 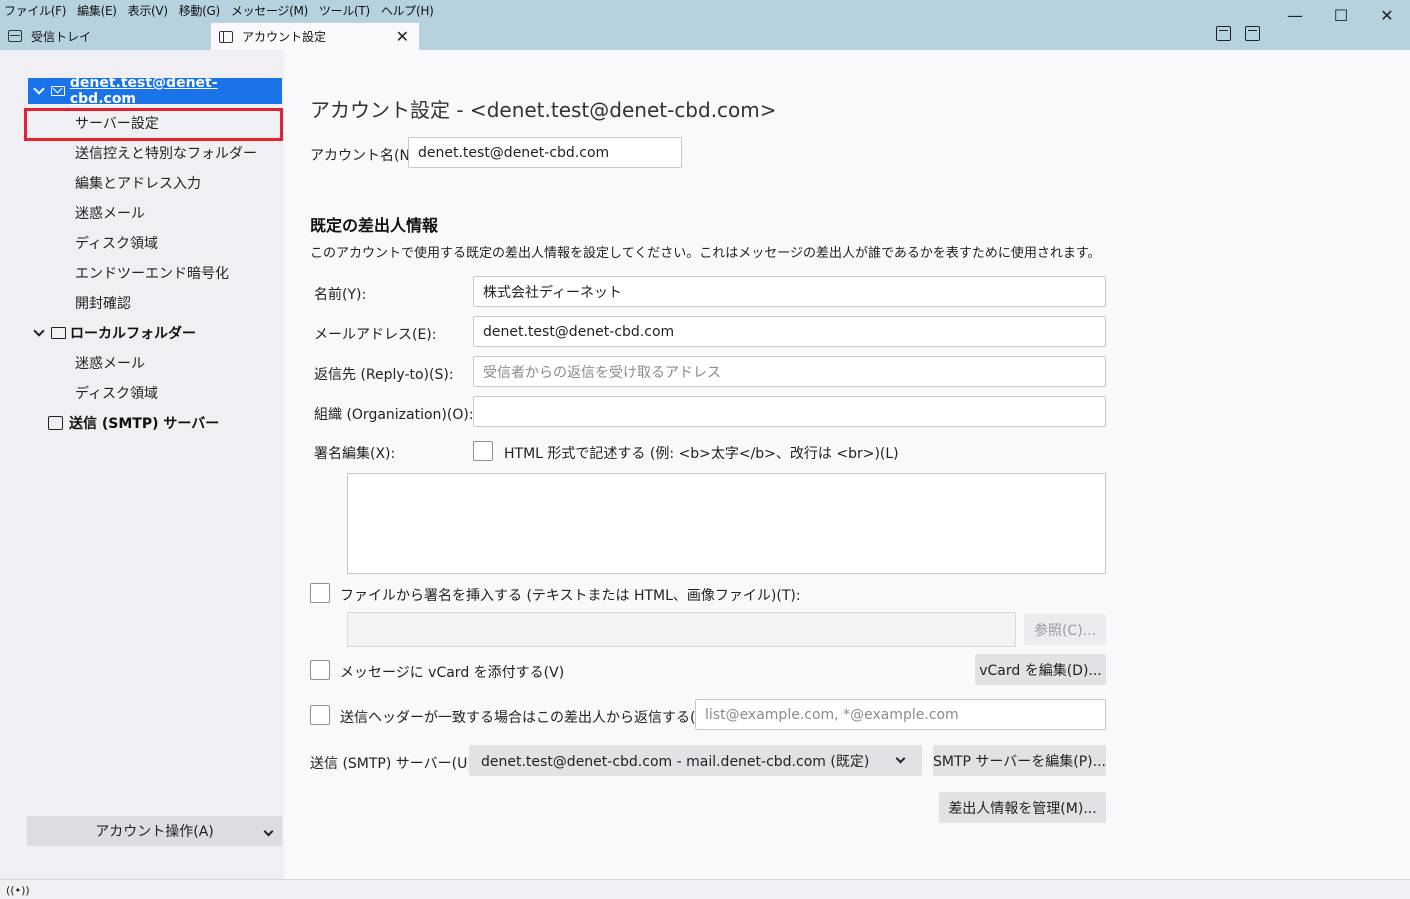 I want to click on reply-from-label: 送信ヘッダーが一致する場合はこの差出人から返信する(D):, so click(x=528, y=718).